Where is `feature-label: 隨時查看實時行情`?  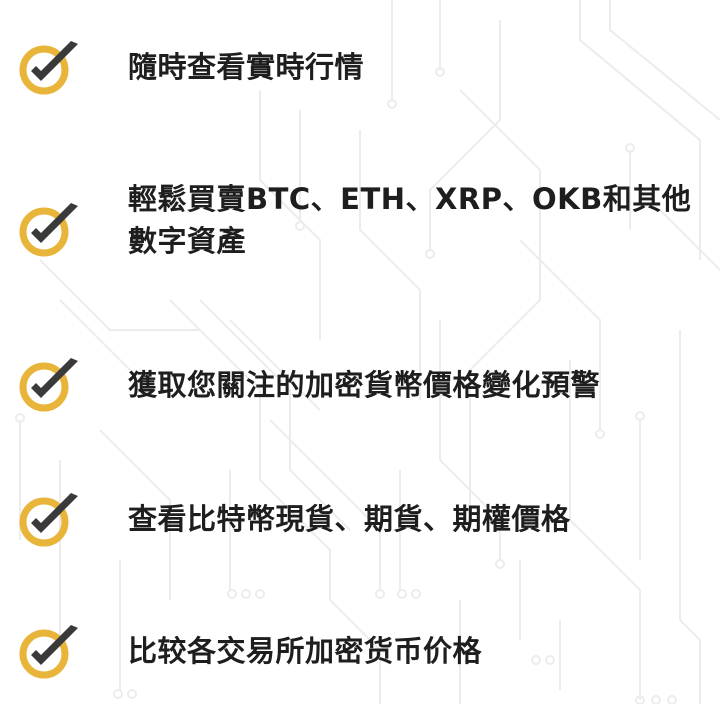 feature-label: 隨時查看實時行情 is located at coordinates (246, 67).